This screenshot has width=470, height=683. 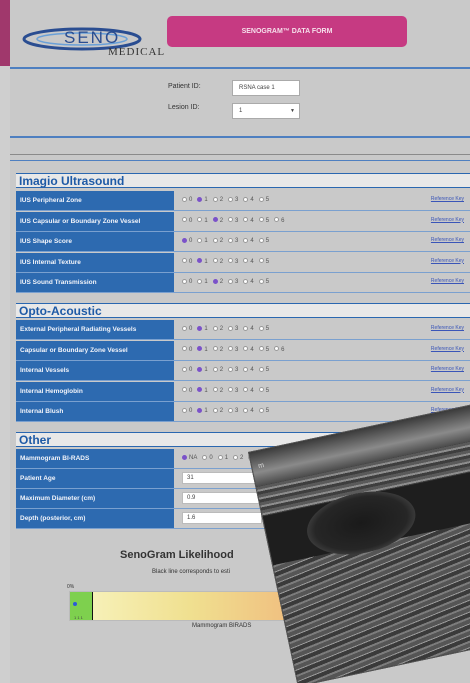 What do you see at coordinates (266, 88) in the screenshot?
I see `patient-id-input: RSNA case 1` at bounding box center [266, 88].